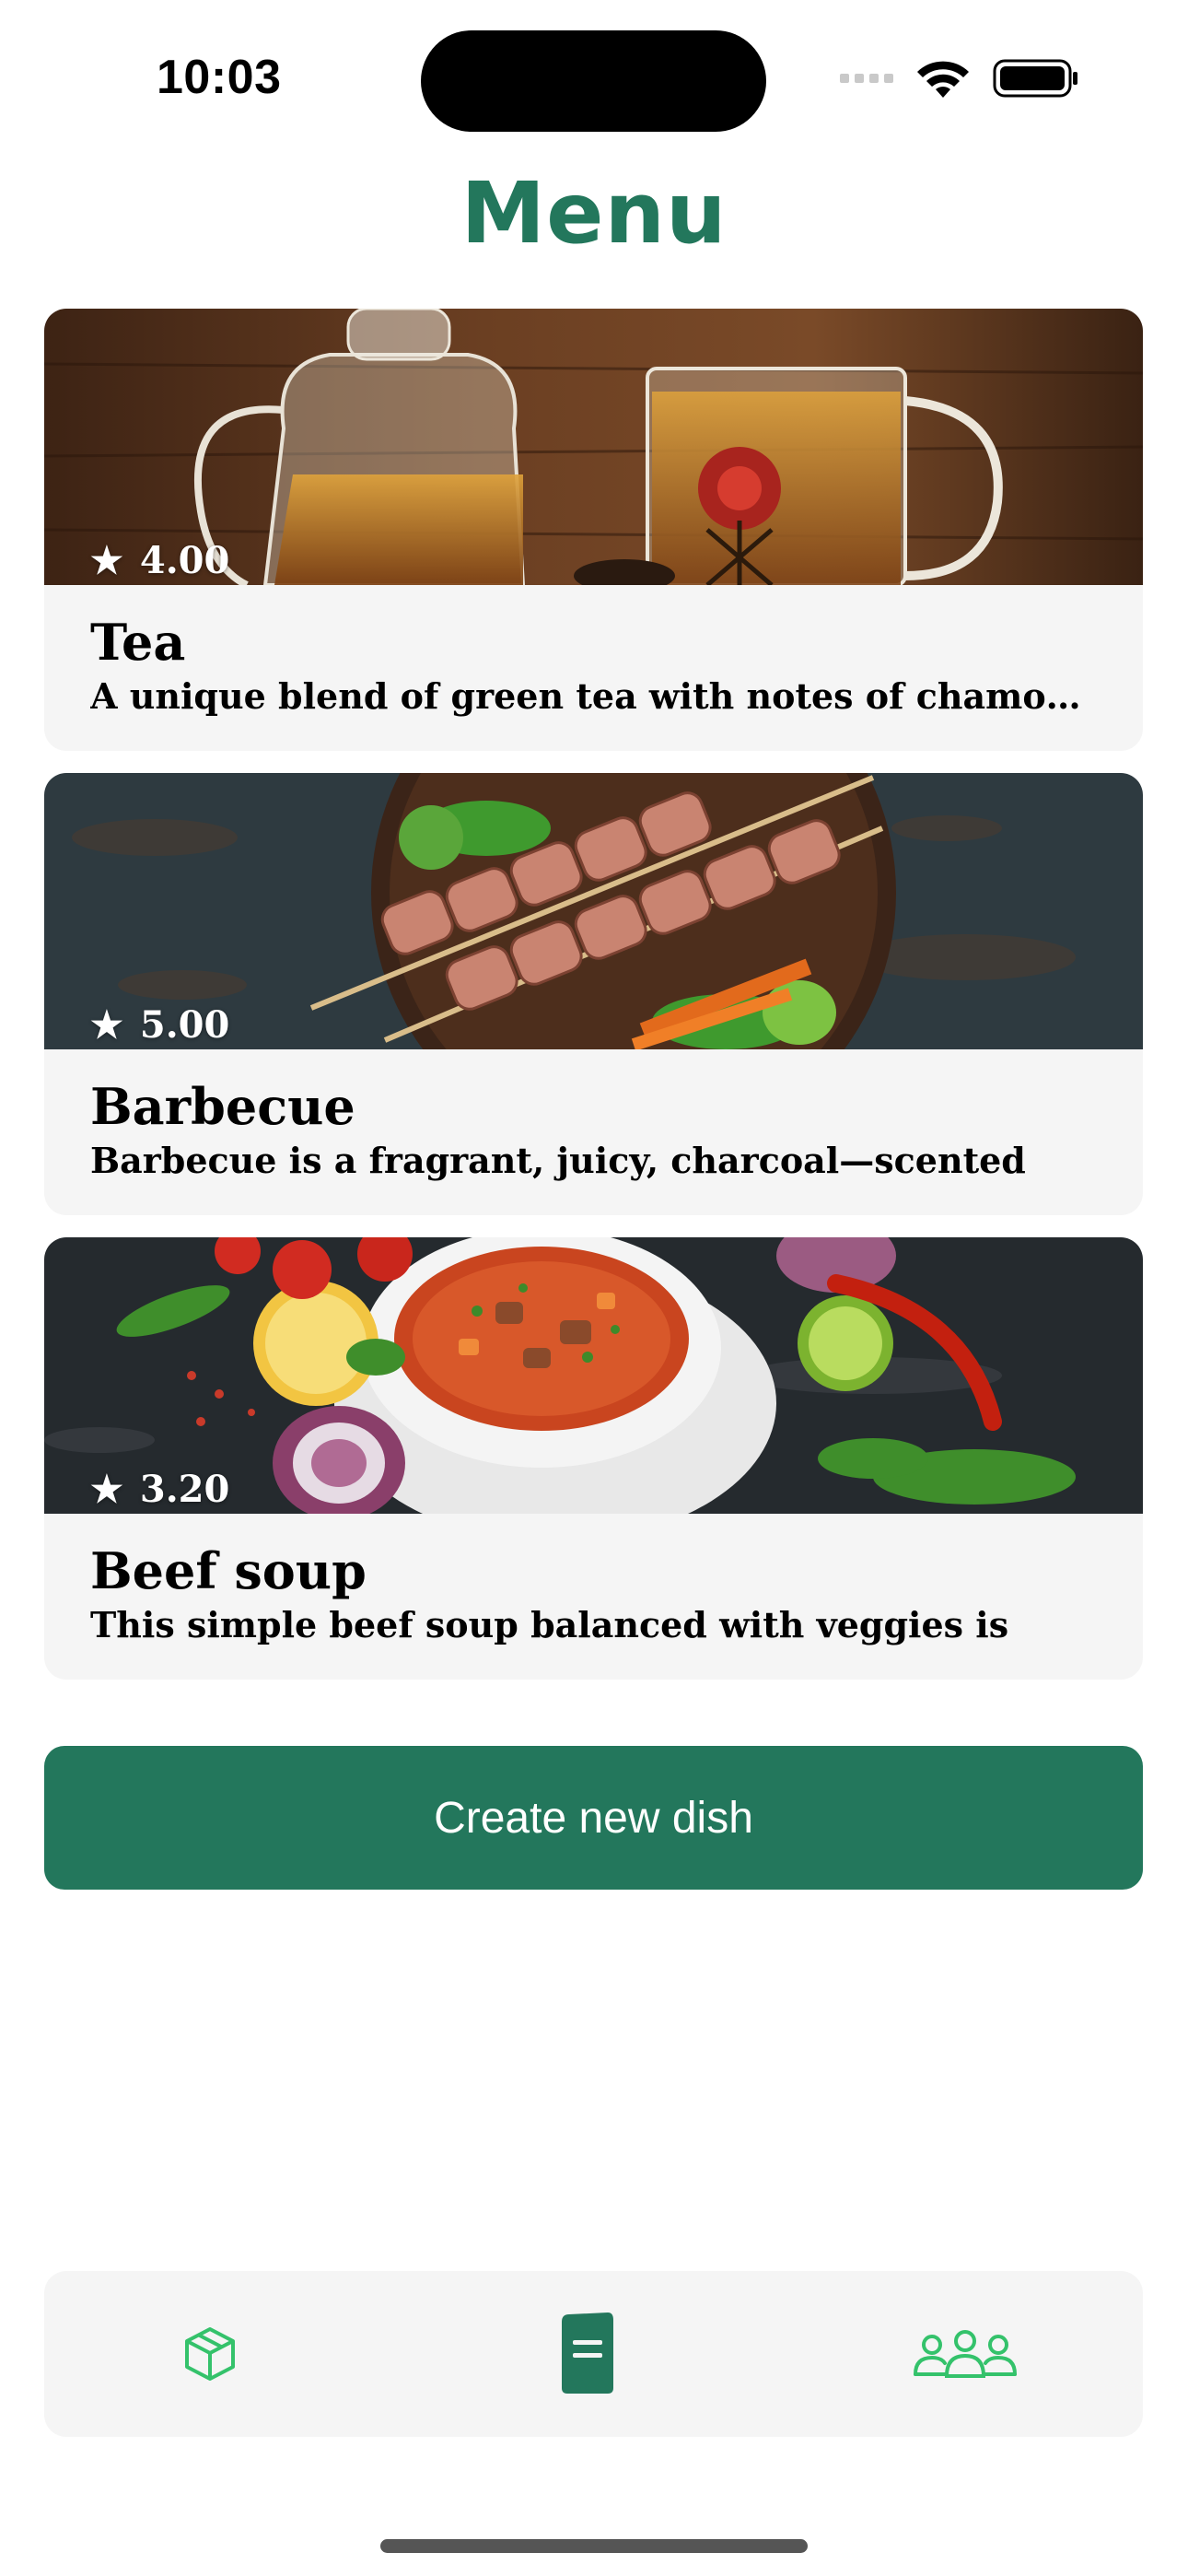 The width and height of the screenshot is (1188, 2576). I want to click on rating-value: 4.00, so click(184, 560).